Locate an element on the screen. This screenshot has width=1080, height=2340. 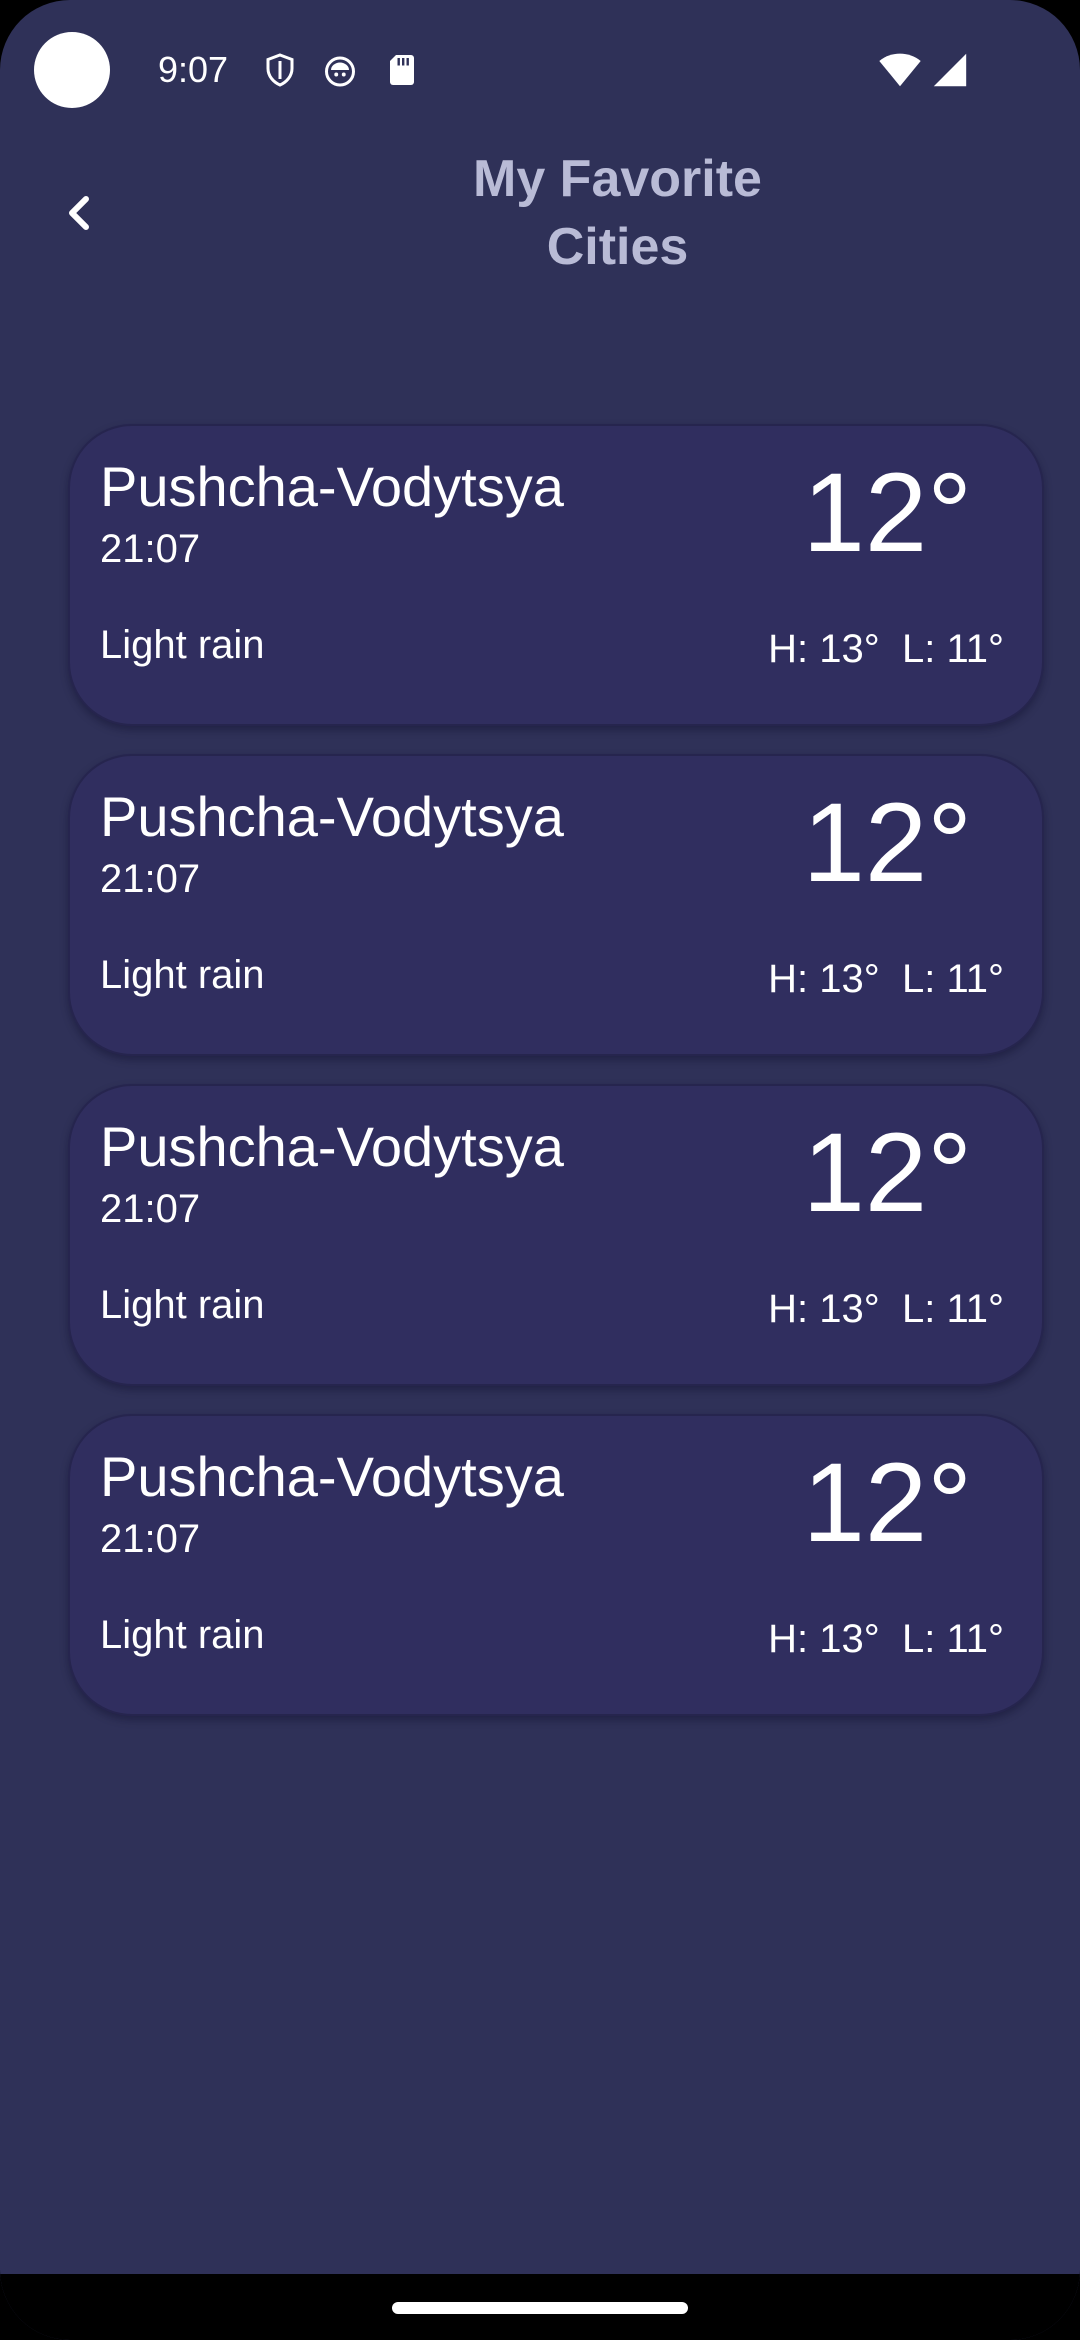
cellular-signal-icon is located at coordinates (950, 70).